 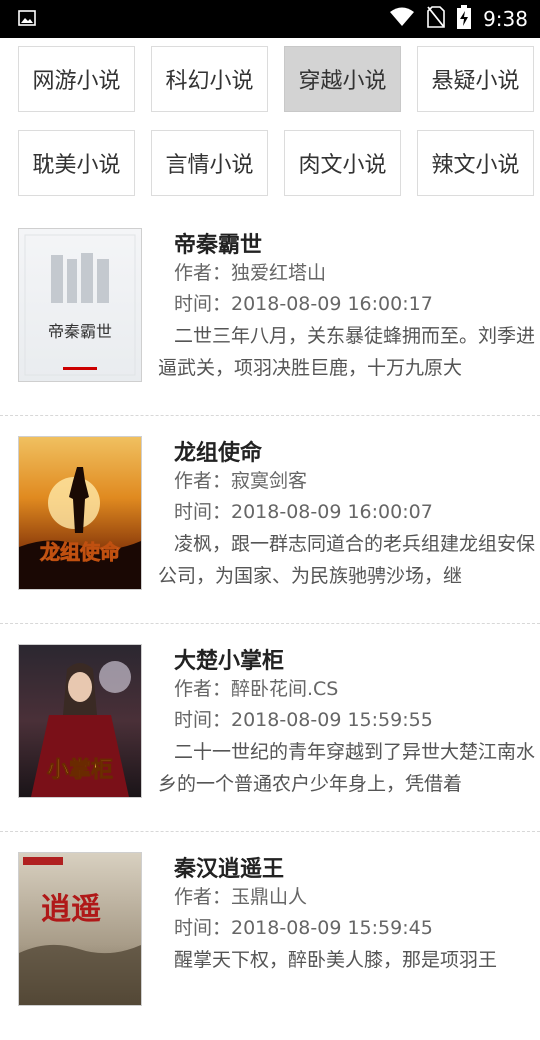 What do you see at coordinates (342, 79) in the screenshot?
I see `category-button-active: 穿越小说` at bounding box center [342, 79].